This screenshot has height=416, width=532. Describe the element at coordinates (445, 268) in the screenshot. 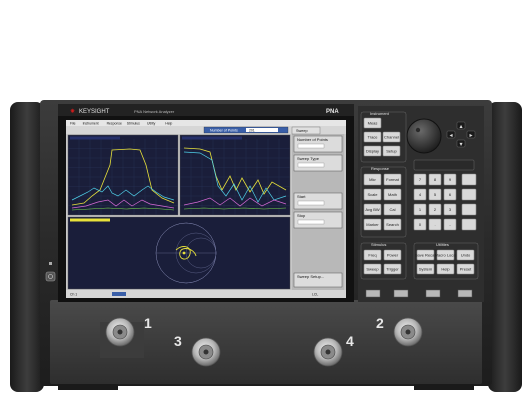

I see `utilities-key-label: Help` at that location.